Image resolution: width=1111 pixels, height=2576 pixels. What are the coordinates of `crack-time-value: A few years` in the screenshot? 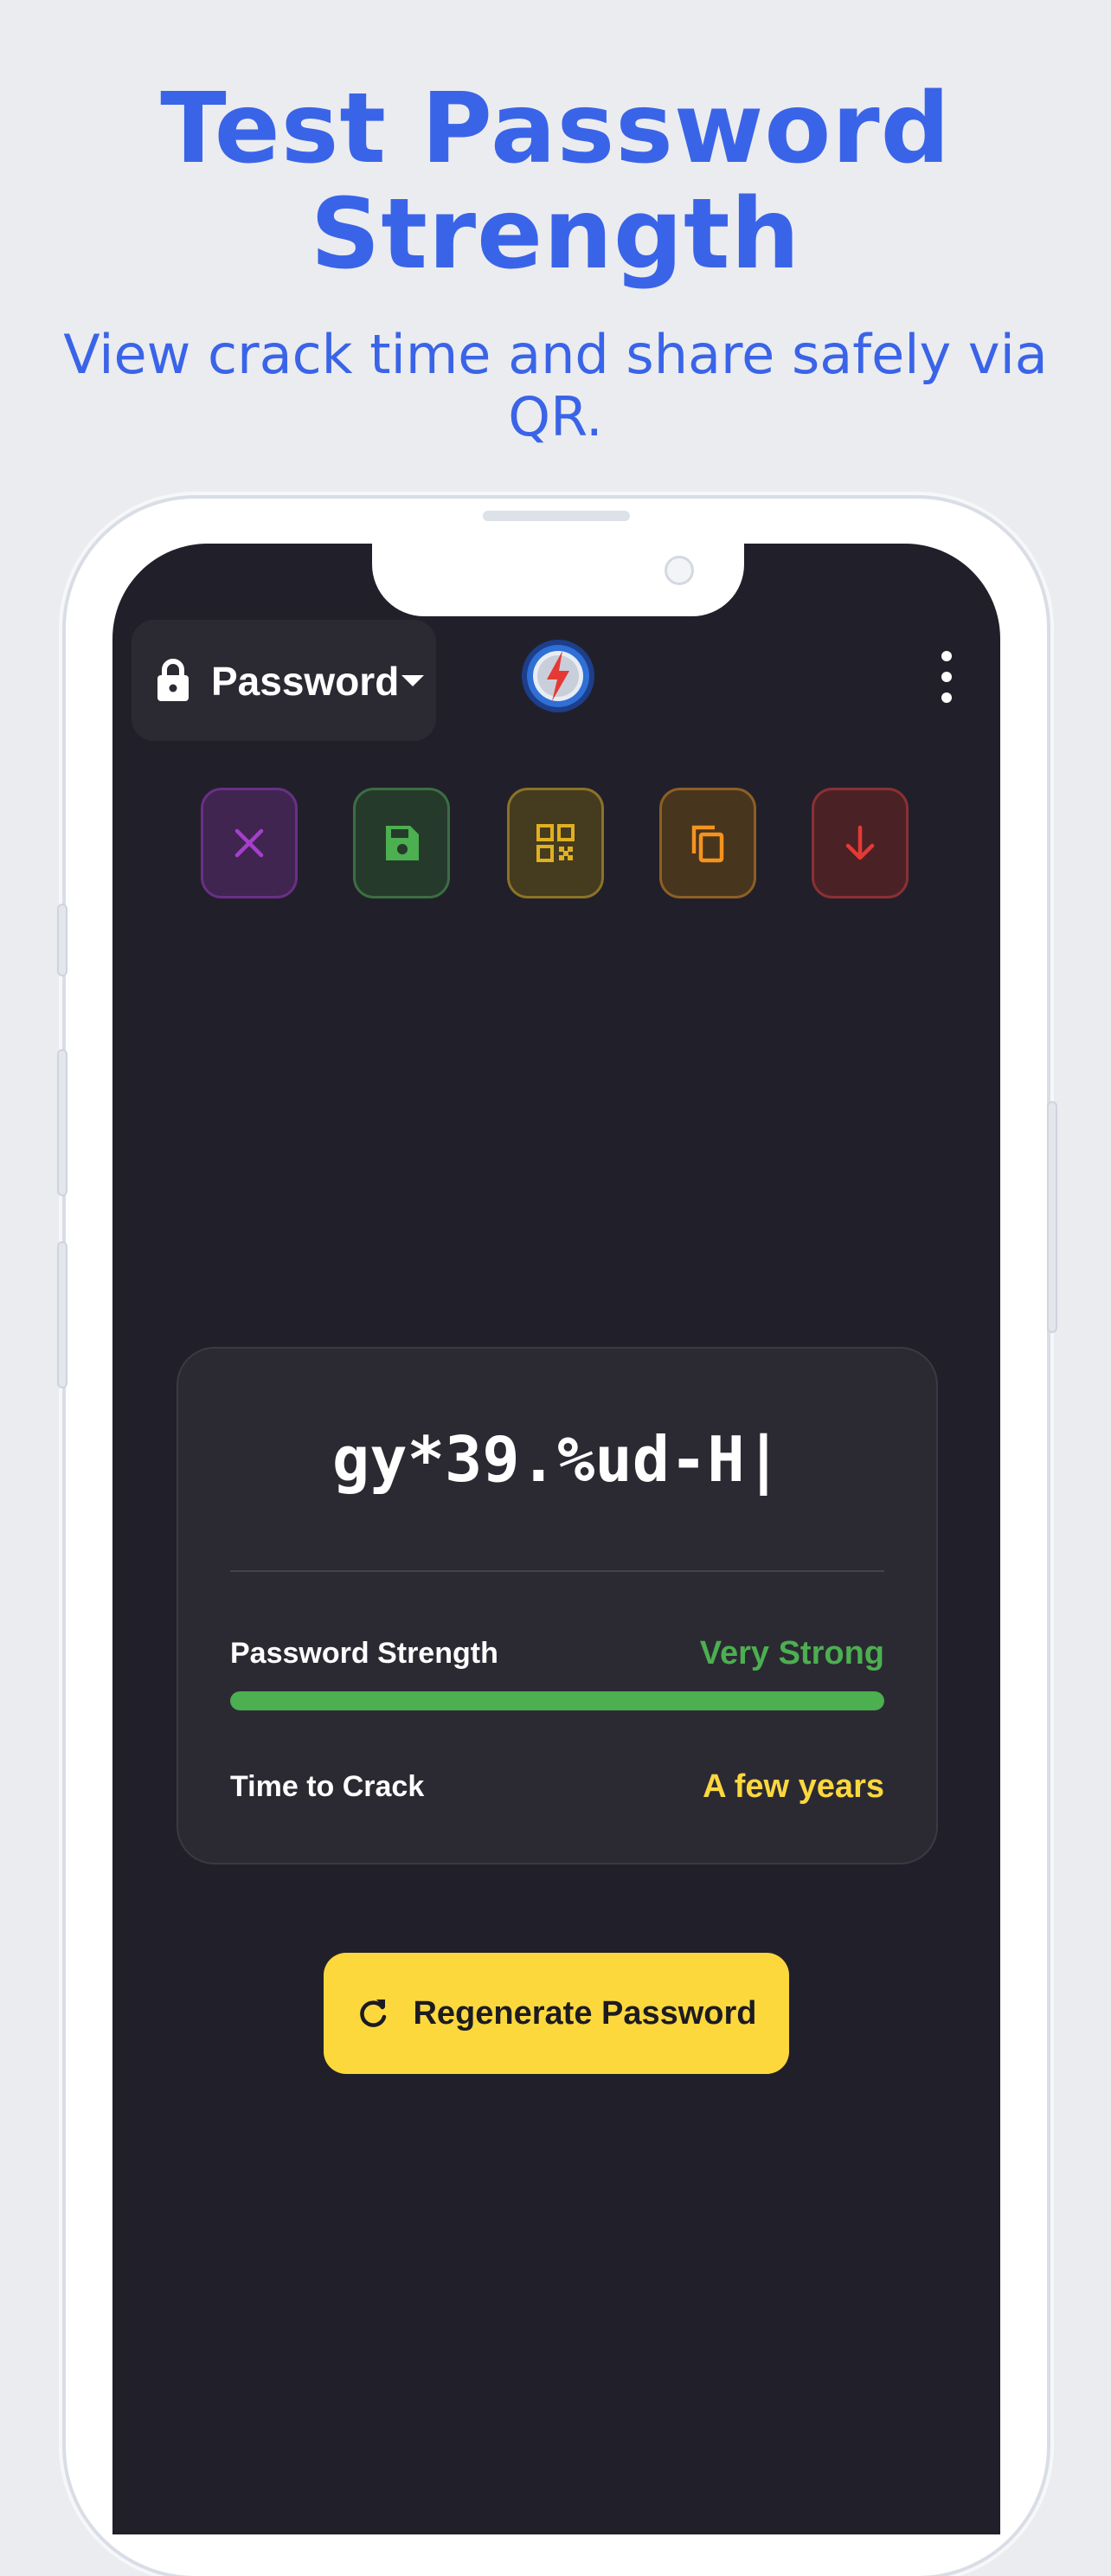 It's located at (793, 1786).